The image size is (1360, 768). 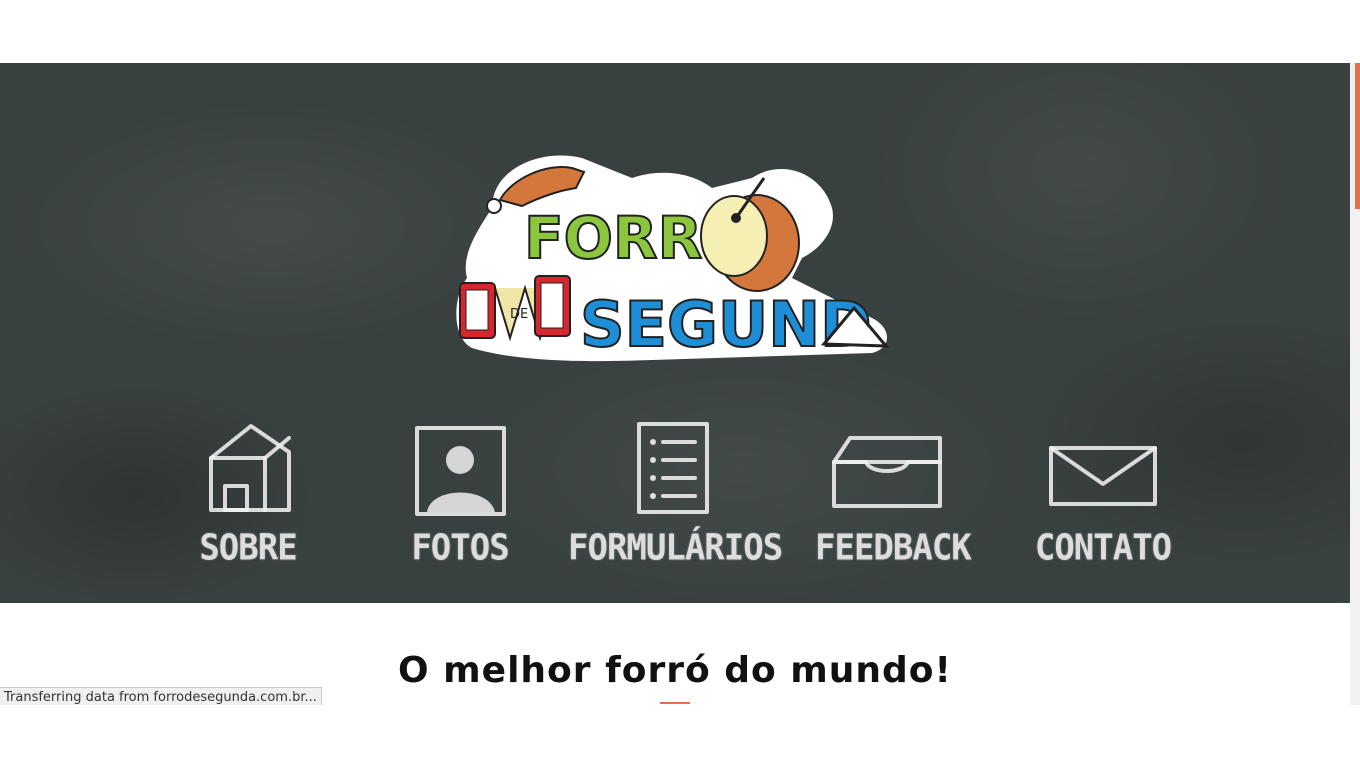 I want to click on headline-underline, so click(x=675, y=703).